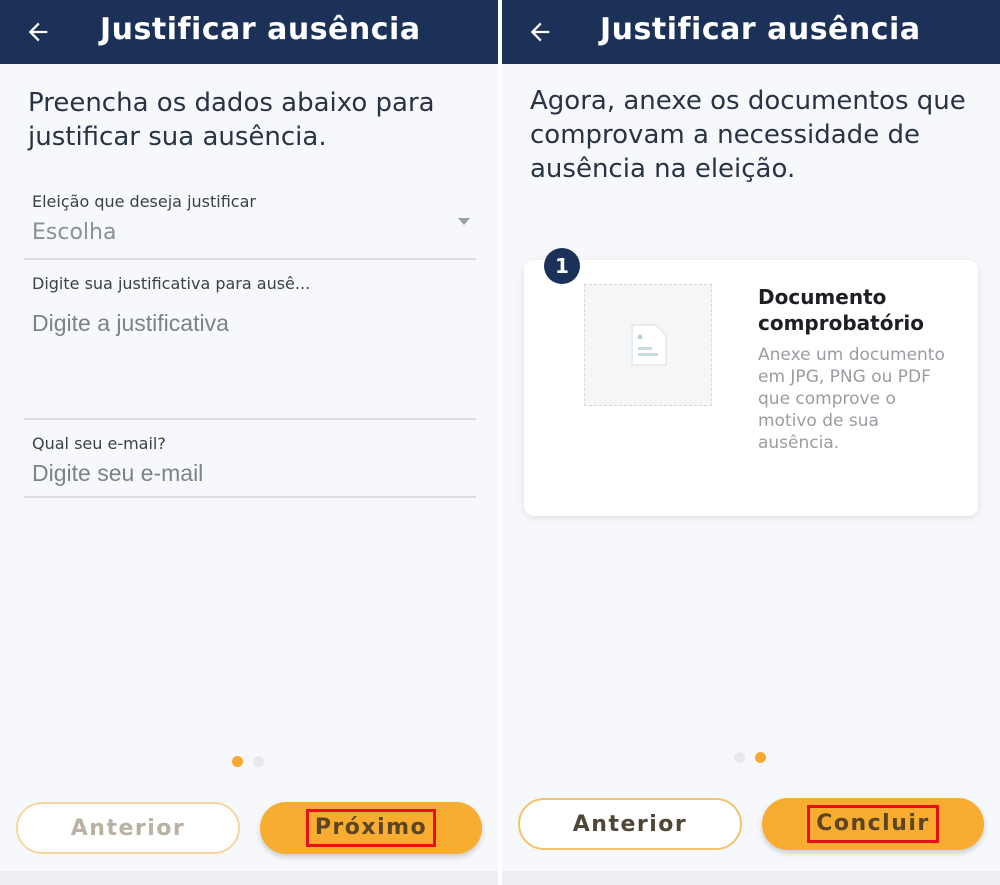 Image resolution: width=1000 pixels, height=885 pixels. What do you see at coordinates (562, 266) in the screenshot?
I see `step-number-badge: 1` at bounding box center [562, 266].